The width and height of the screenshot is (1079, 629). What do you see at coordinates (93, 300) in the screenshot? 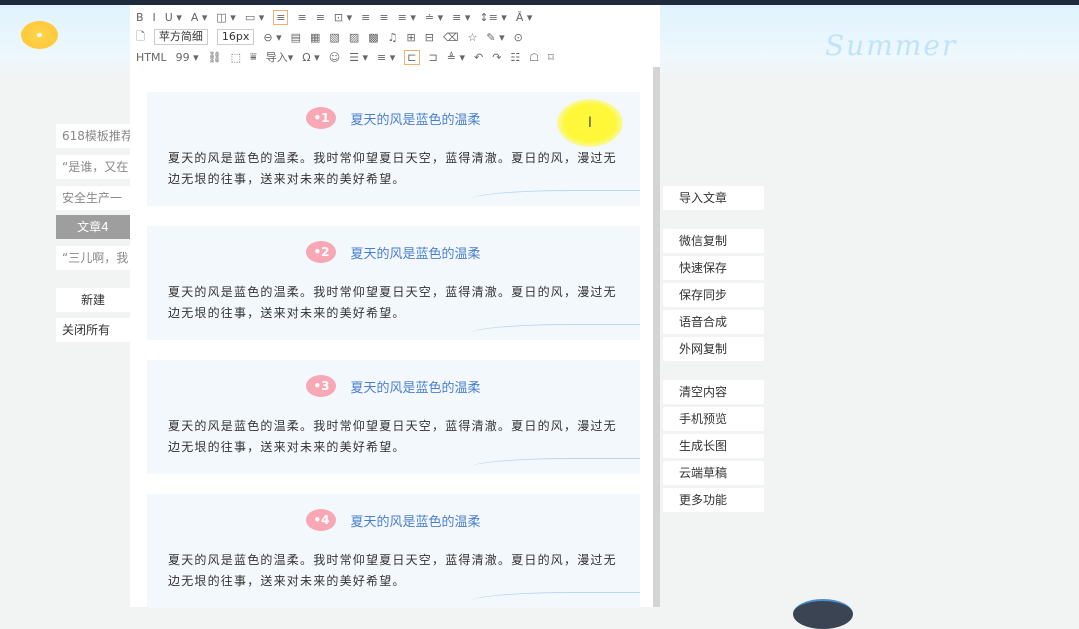
I see `new-button: 新建` at bounding box center [93, 300].